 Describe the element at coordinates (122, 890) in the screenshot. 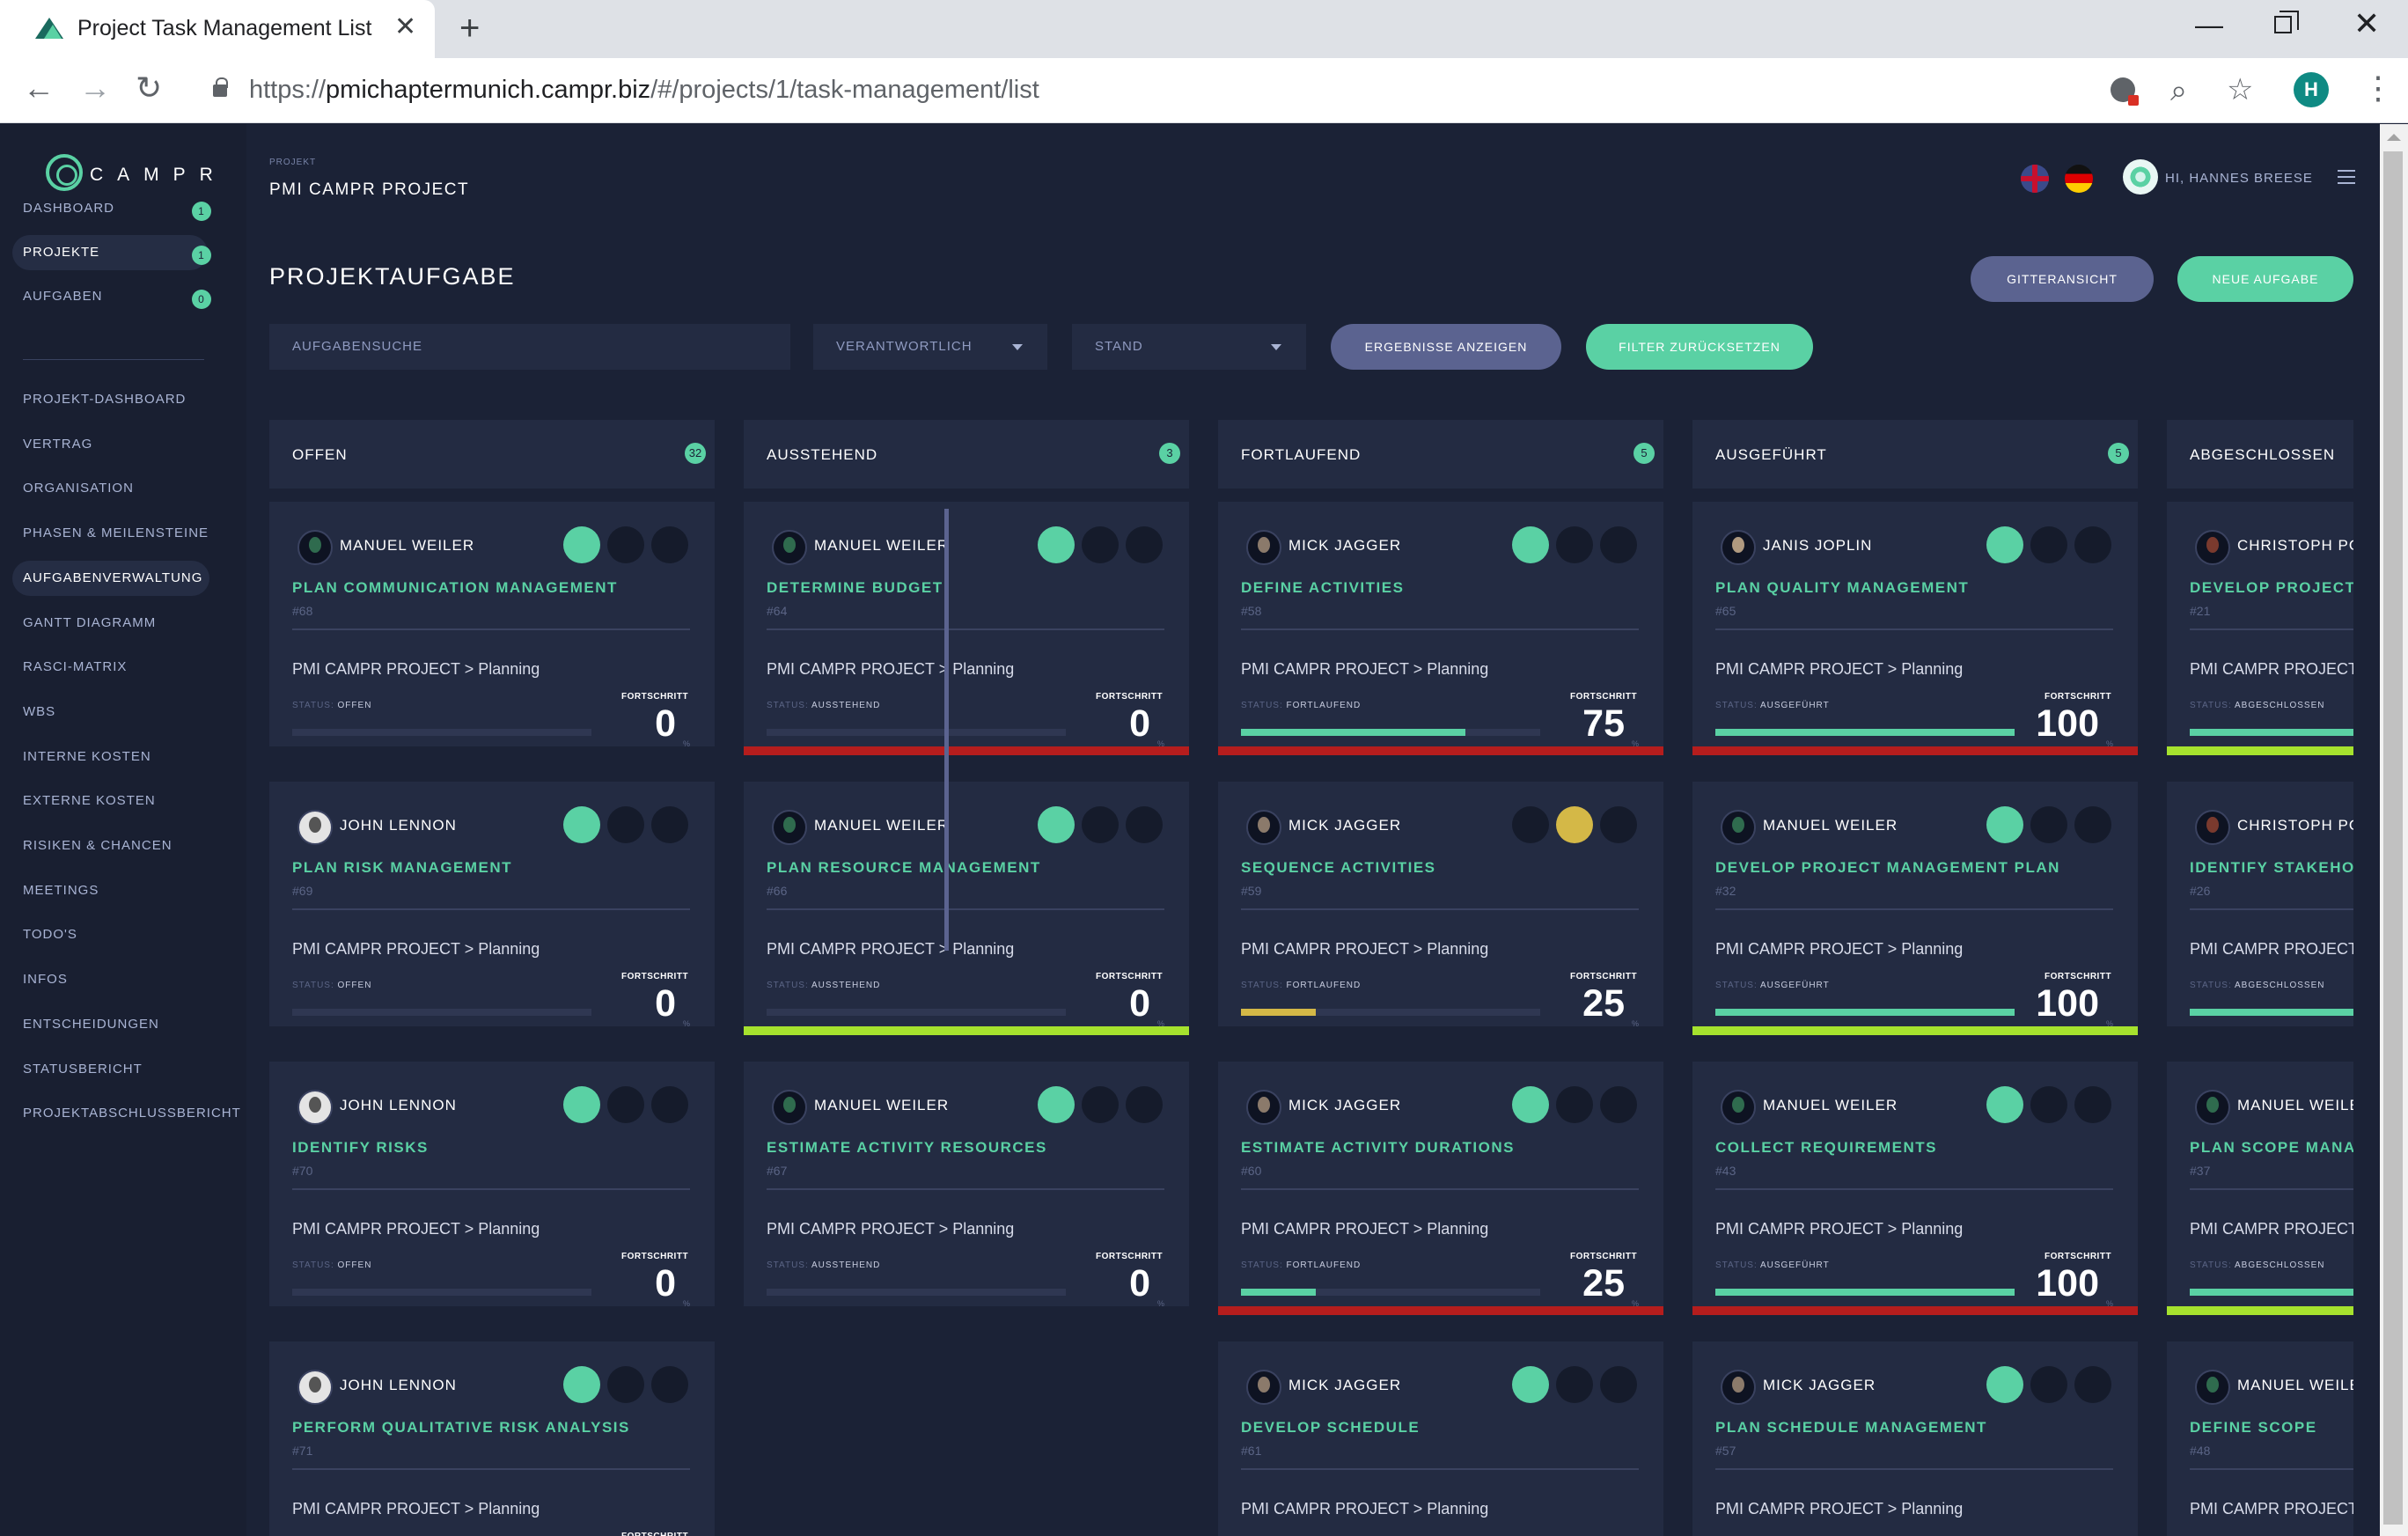

I see `sidebar-item-meetings: MEETINGS` at that location.